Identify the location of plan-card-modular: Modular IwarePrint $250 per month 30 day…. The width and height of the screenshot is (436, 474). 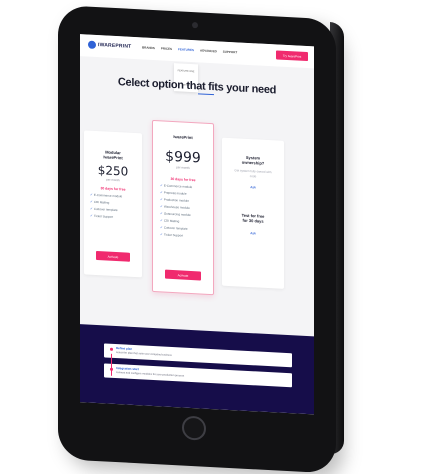
(113, 204).